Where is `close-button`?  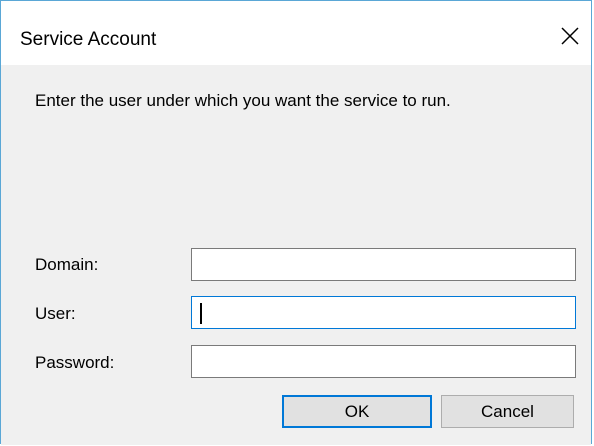 close-button is located at coordinates (570, 36).